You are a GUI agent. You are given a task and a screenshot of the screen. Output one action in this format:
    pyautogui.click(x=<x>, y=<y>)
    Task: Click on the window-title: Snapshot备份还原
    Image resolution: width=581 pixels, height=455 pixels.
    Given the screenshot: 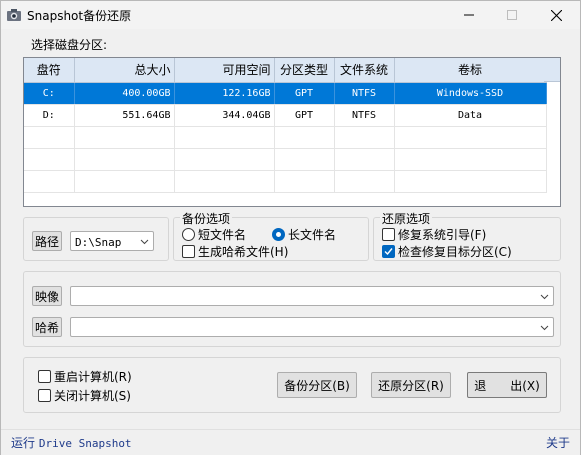 What is the action you would take?
    pyautogui.click(x=79, y=16)
    